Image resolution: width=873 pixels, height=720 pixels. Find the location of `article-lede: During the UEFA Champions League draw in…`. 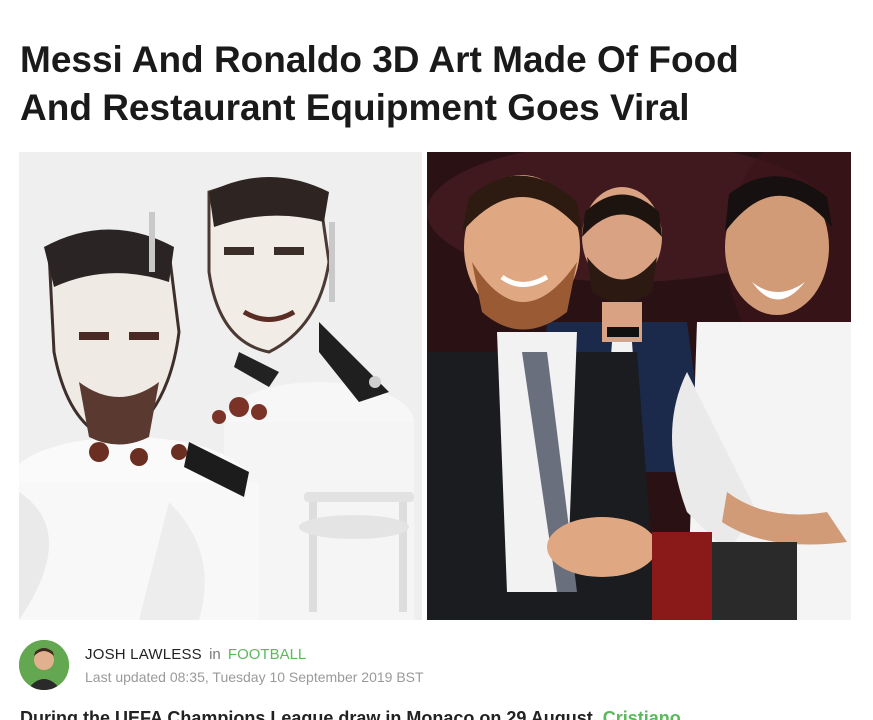

article-lede: During the UEFA Champions League draw in… is located at coordinates (440, 713).